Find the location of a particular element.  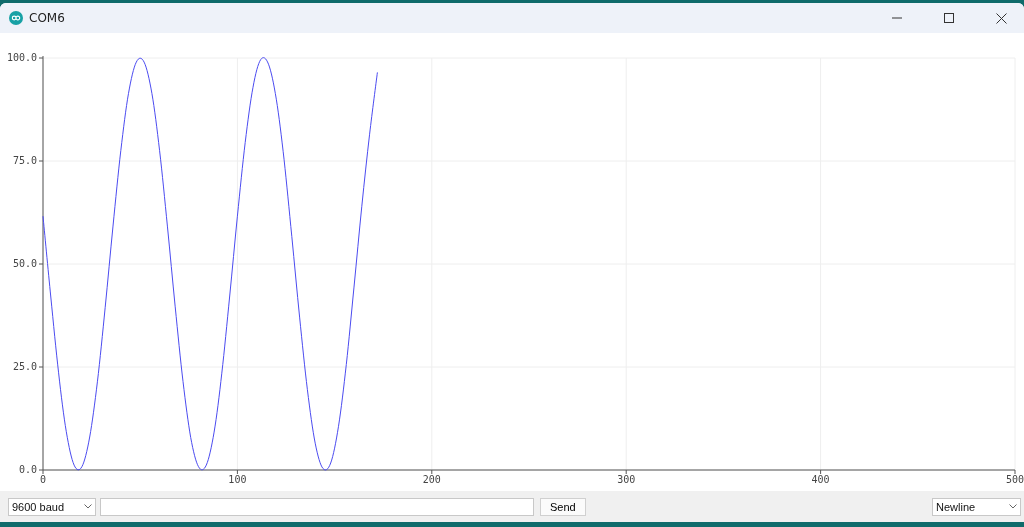

y-tick-label: 0.0 is located at coordinates (27, 469).